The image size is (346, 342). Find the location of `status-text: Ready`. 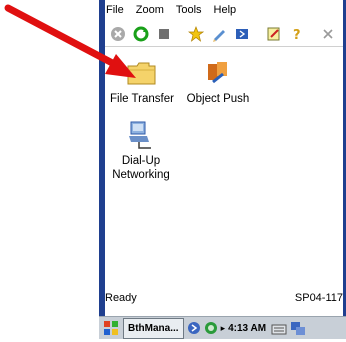

status-text: Ready is located at coordinates (121, 298).